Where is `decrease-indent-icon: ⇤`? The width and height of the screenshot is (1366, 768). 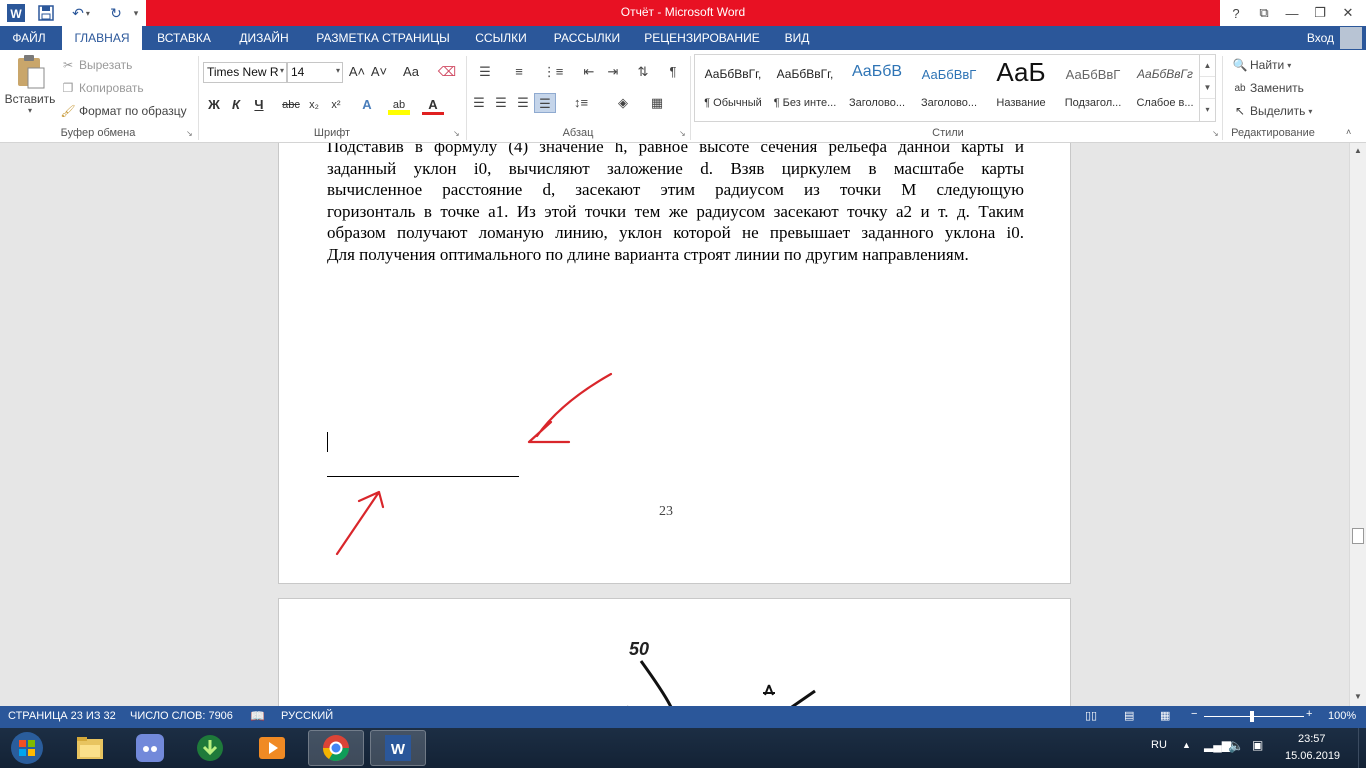 decrease-indent-icon: ⇤ is located at coordinates (589, 72).